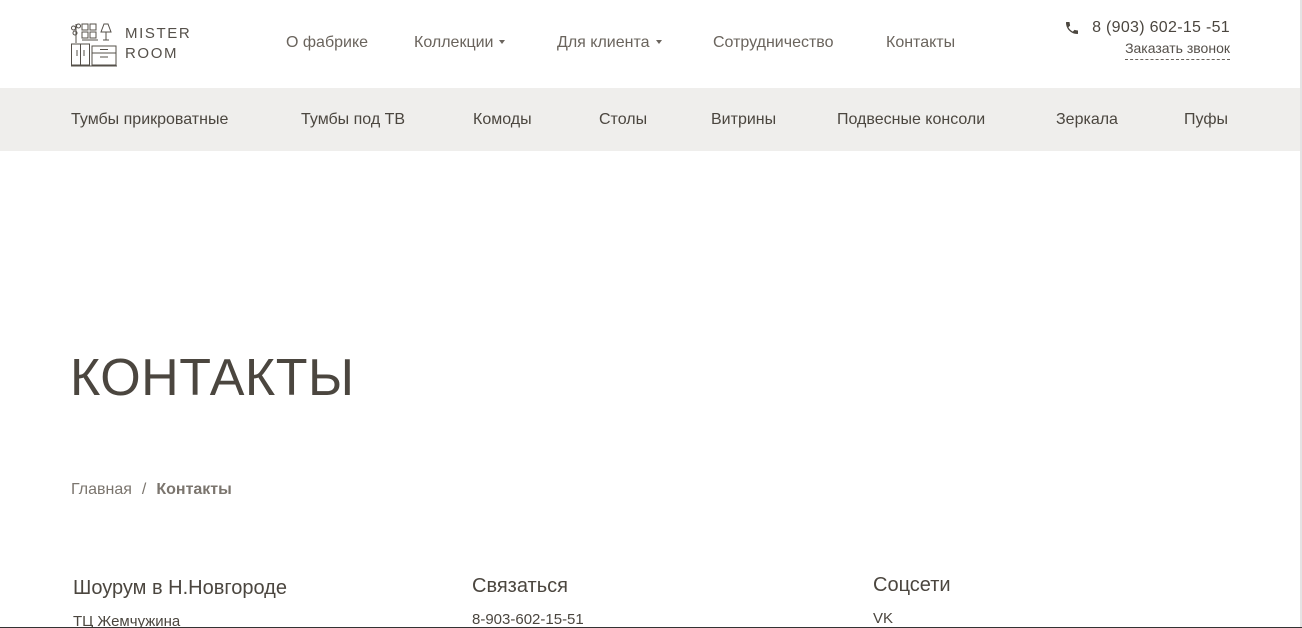 The width and height of the screenshot is (1302, 628). What do you see at coordinates (528, 601) in the screenshot?
I see `contact-column: Связаться 8-903-602-15-51` at bounding box center [528, 601].